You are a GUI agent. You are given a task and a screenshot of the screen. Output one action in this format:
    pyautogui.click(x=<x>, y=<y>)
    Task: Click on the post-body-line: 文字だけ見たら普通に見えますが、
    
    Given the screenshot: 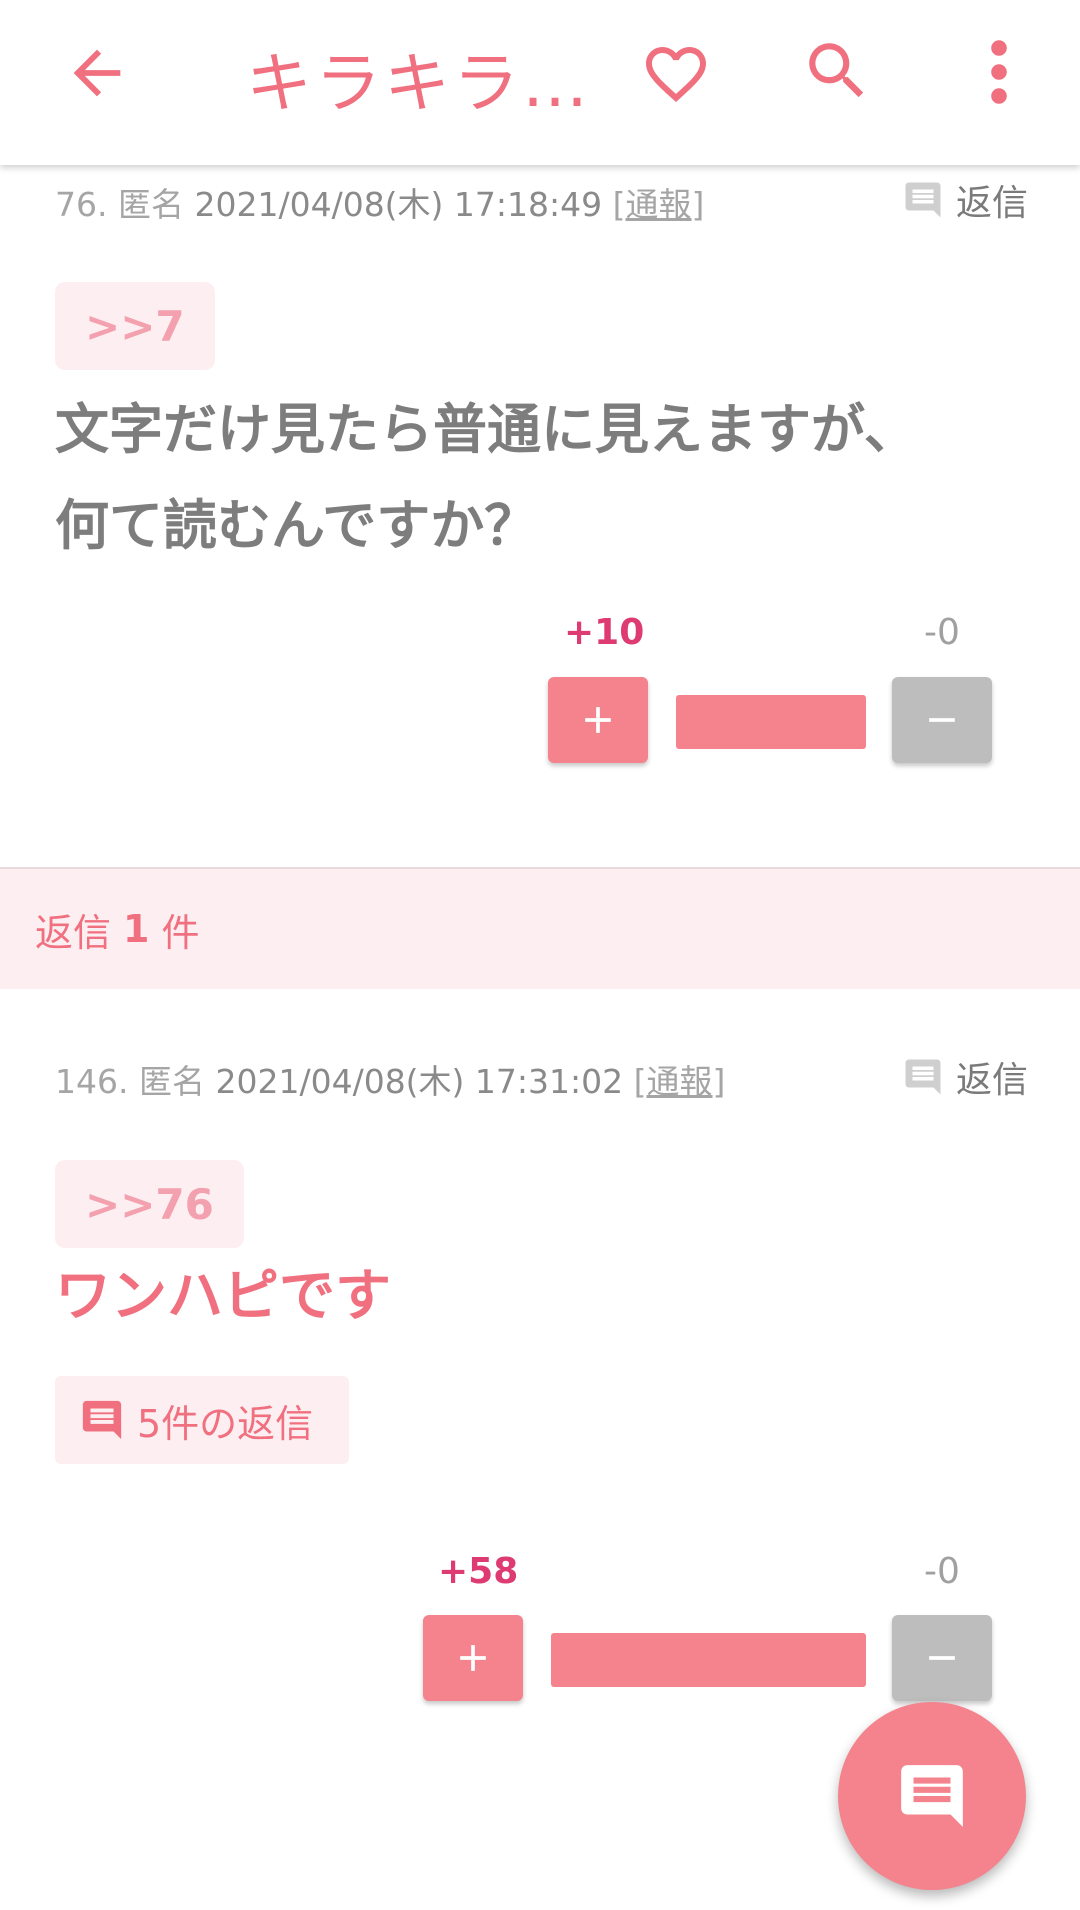 What is the action you would take?
    pyautogui.click(x=486, y=429)
    